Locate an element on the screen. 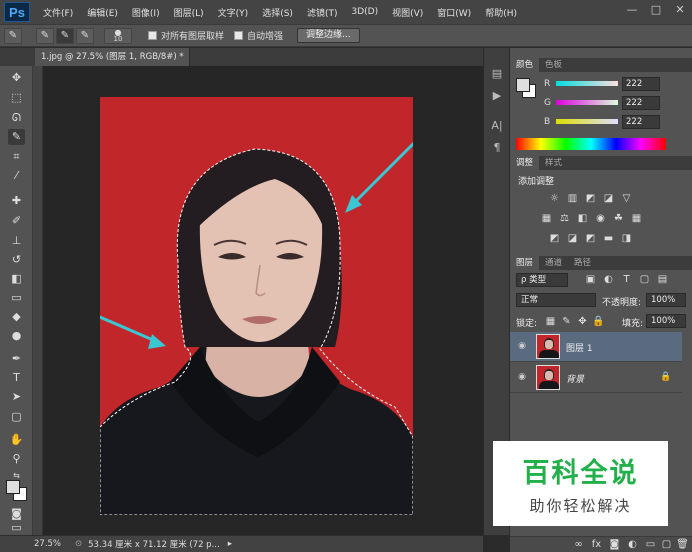 This screenshot has height=552, width=692. link-layers-icon: ∞ is located at coordinates (578, 544).